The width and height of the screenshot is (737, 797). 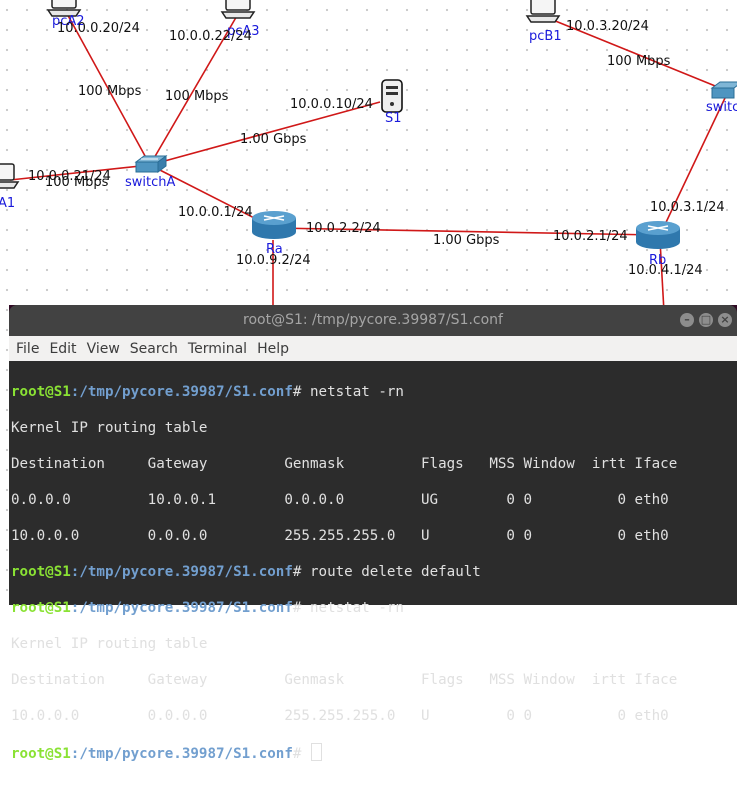 I want to click on node-label-pcB1: pcB1, so click(x=545, y=36).